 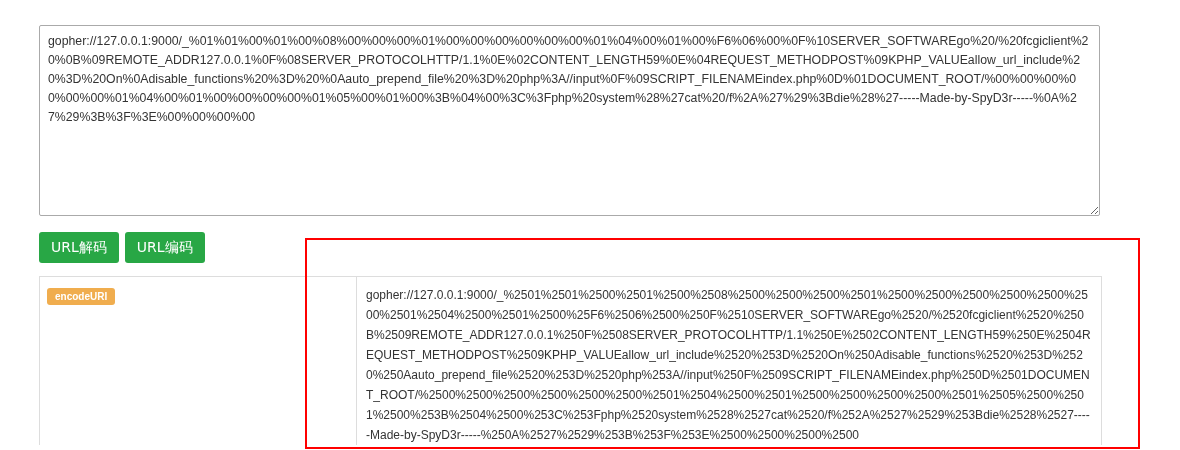 I want to click on action-button: URL解码, so click(x=79, y=247).